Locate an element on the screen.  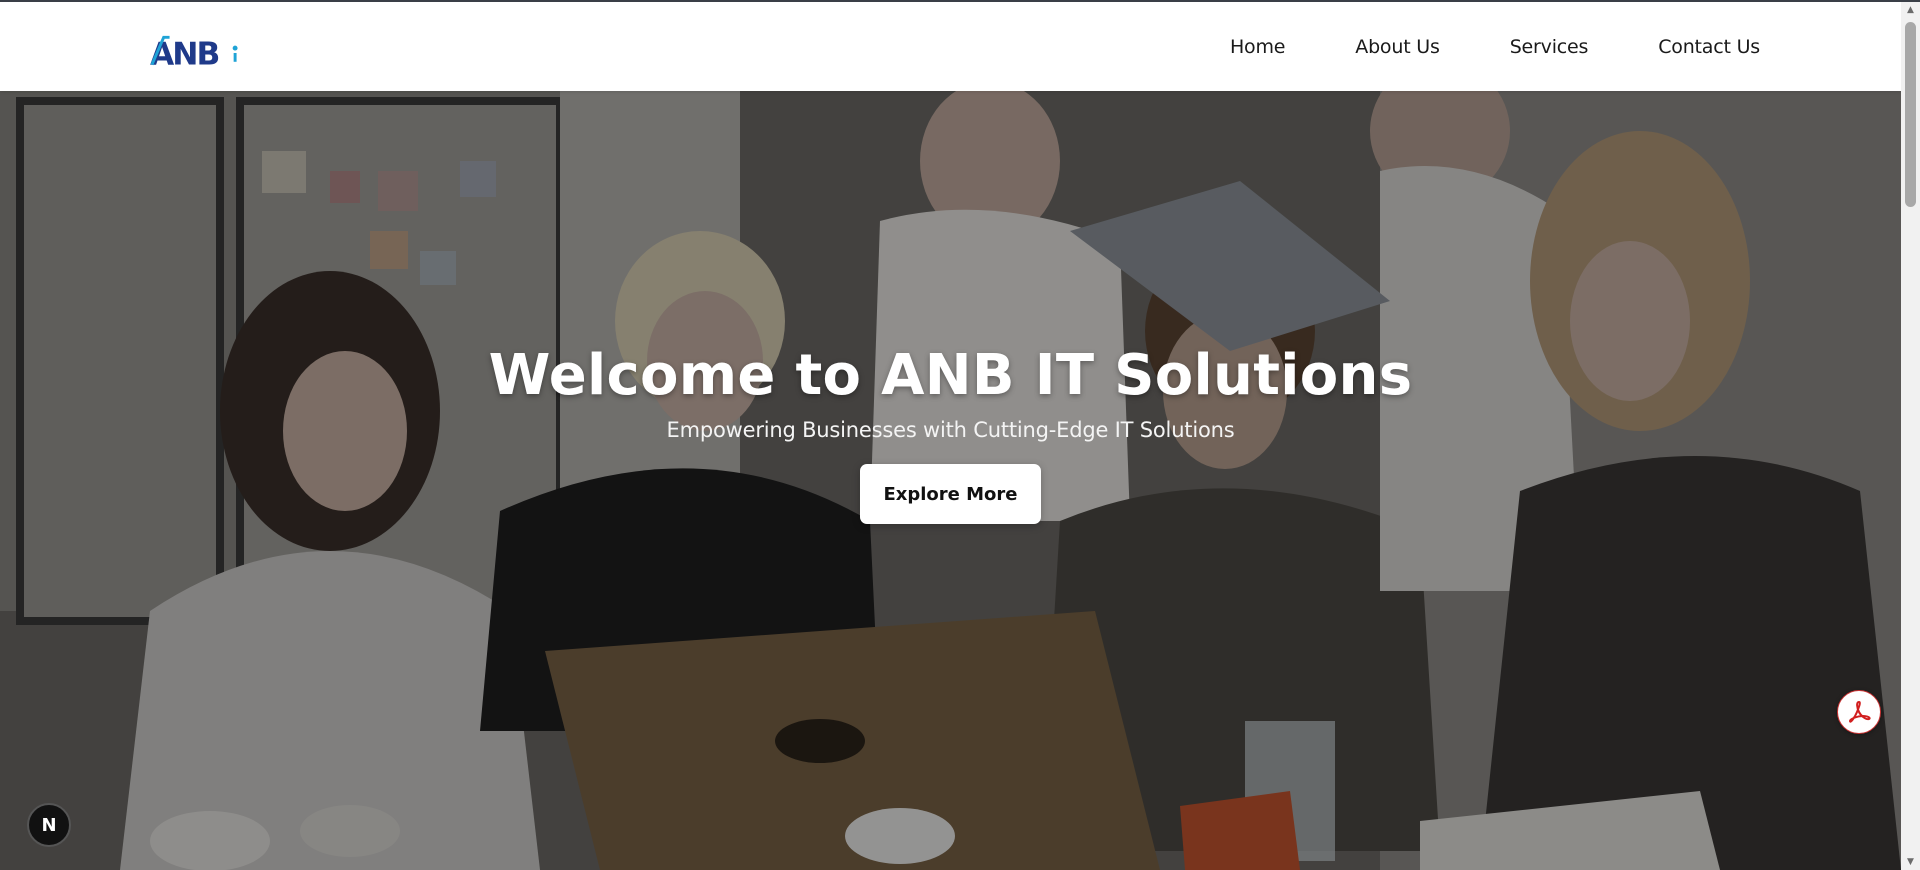
scroll-down-arrow-icon: ▼ is located at coordinates (1910, 862).